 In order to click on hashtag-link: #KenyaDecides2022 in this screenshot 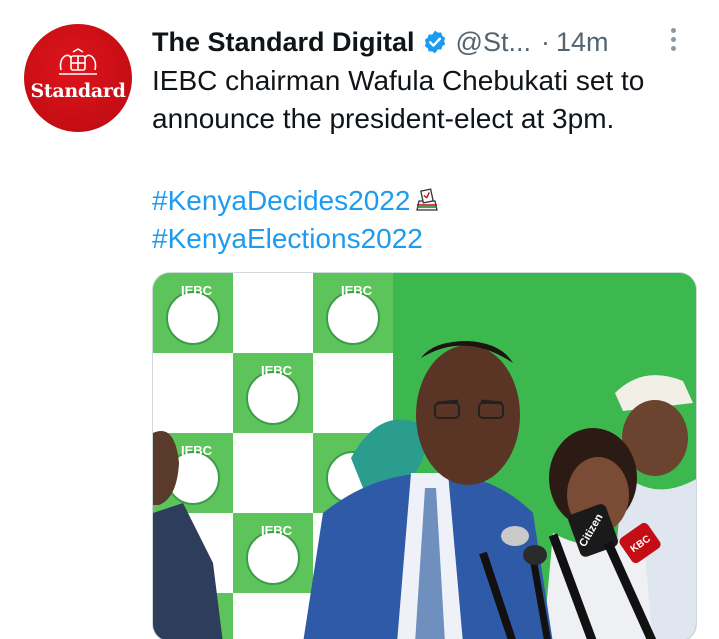, I will do `click(296, 201)`.